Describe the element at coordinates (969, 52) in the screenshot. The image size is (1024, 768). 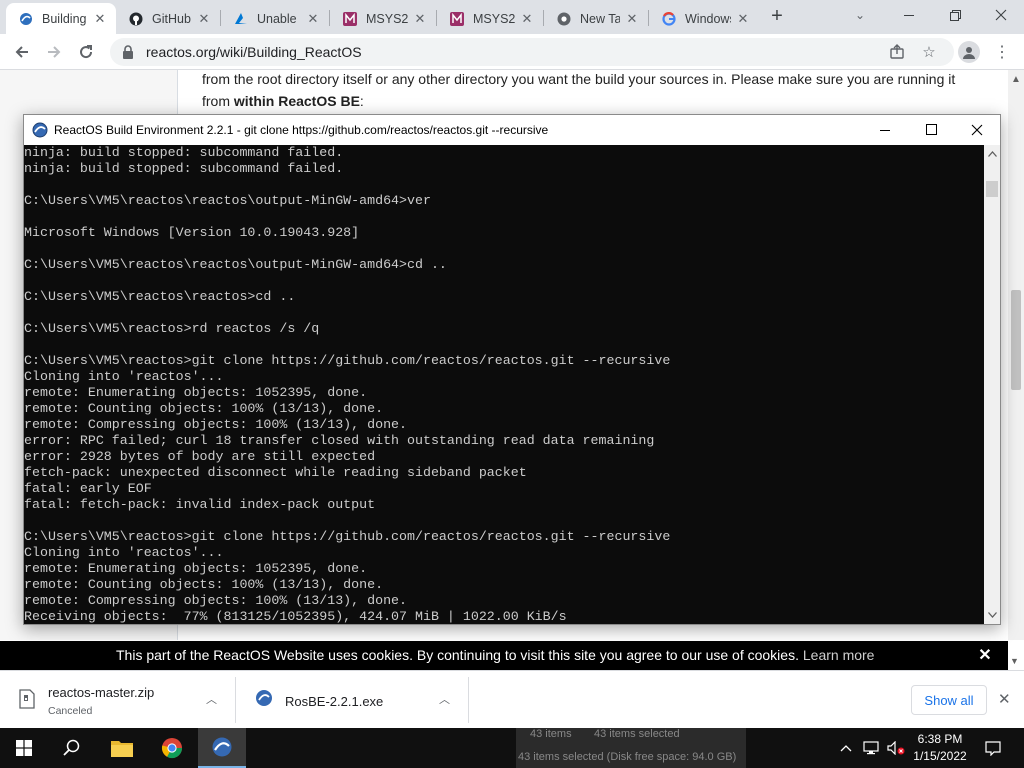
I see `profile-avatar-icon` at that location.